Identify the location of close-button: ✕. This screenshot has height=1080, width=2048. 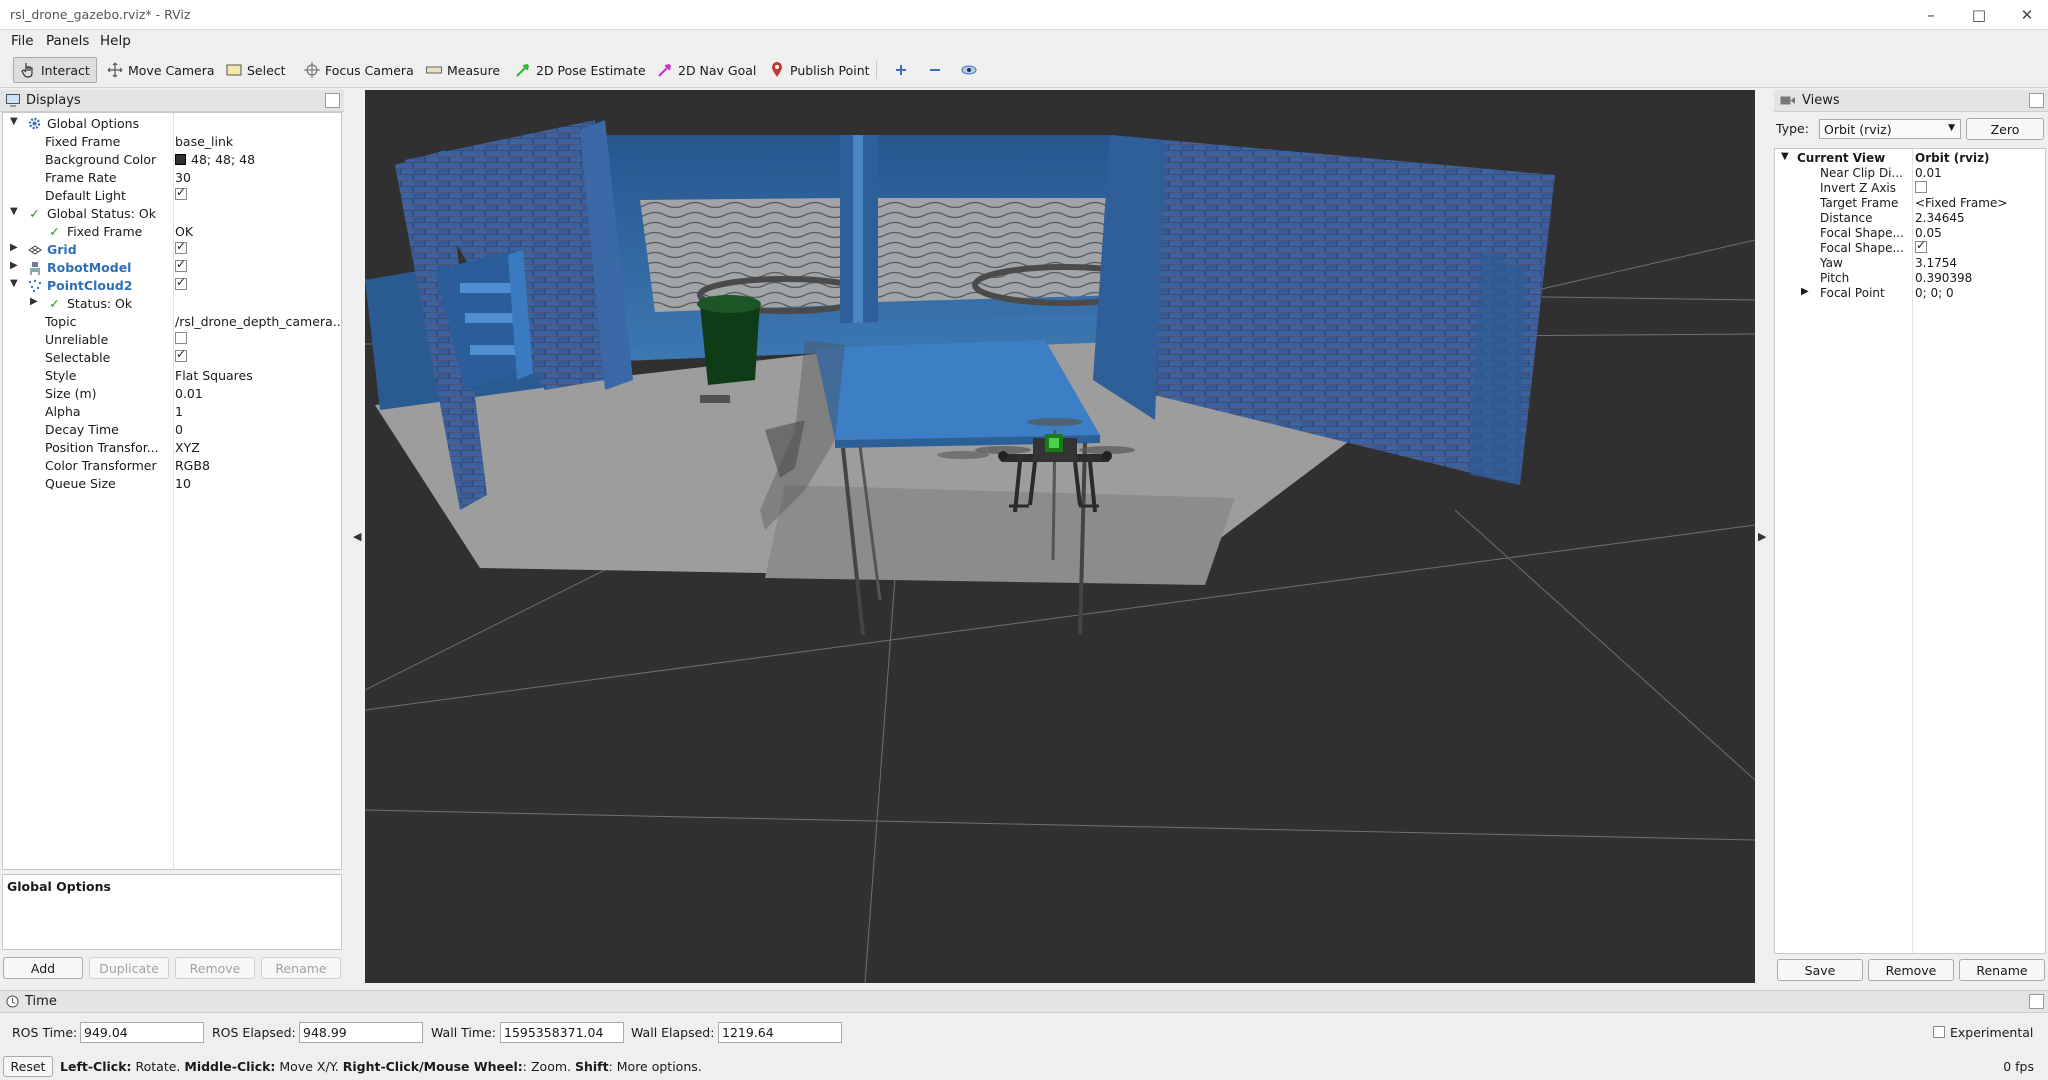
(2027, 15).